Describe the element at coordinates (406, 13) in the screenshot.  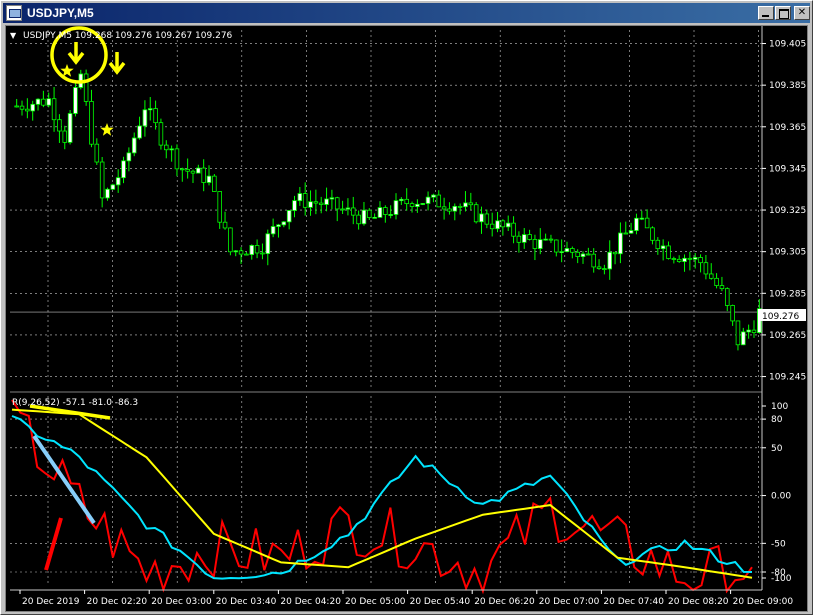
I see `title-bar: USDJPY,M5 ✕` at that location.